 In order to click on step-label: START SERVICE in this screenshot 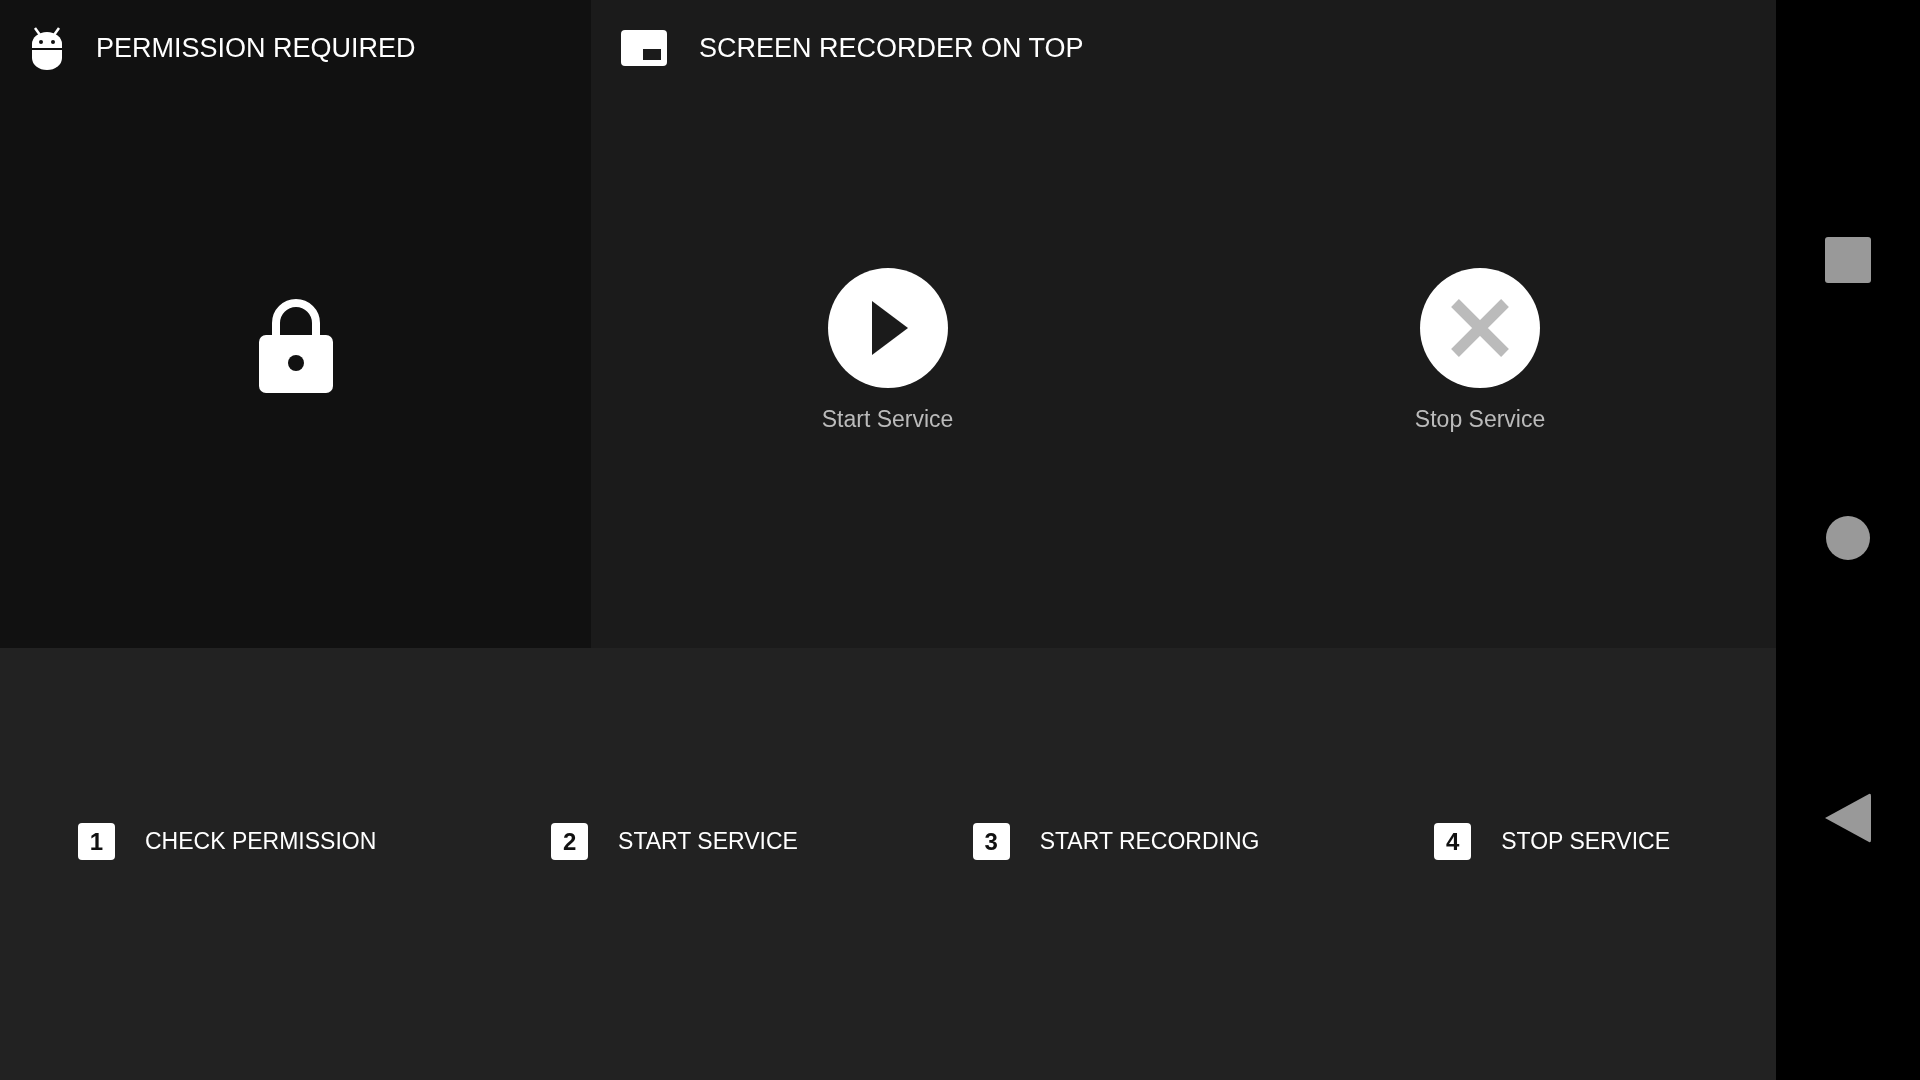, I will do `click(708, 841)`.